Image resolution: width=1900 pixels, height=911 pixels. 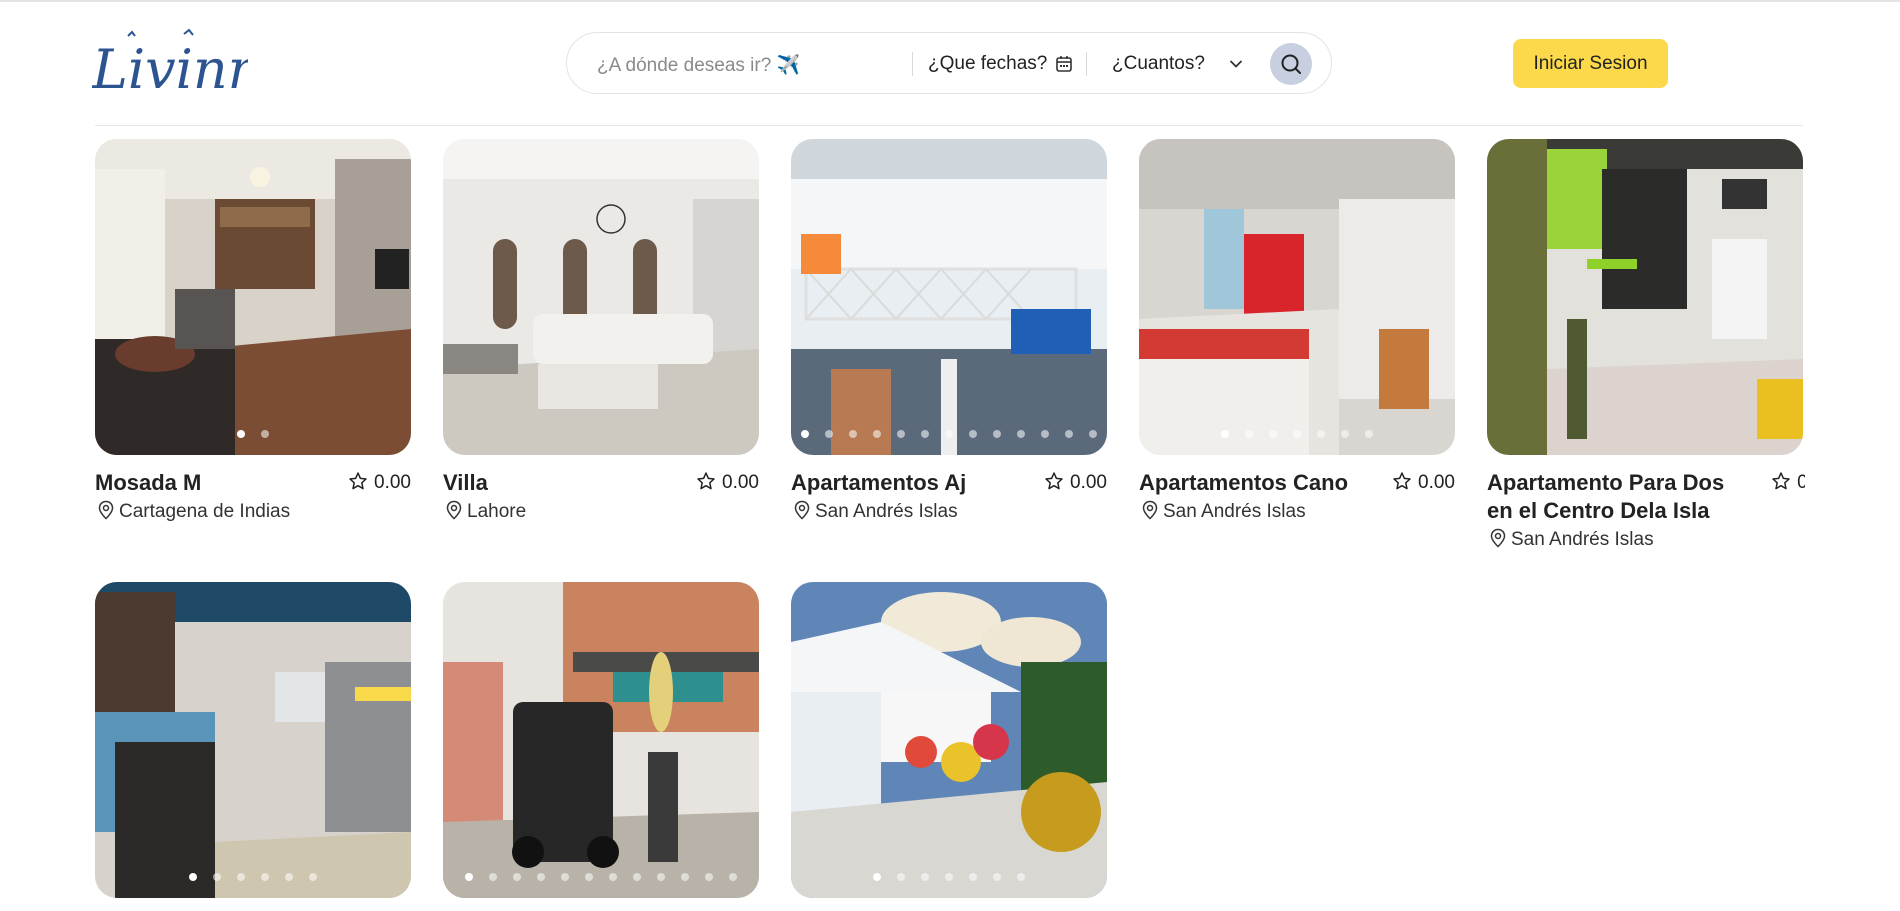 What do you see at coordinates (497, 511) in the screenshot?
I see `location-text: Lahore` at bounding box center [497, 511].